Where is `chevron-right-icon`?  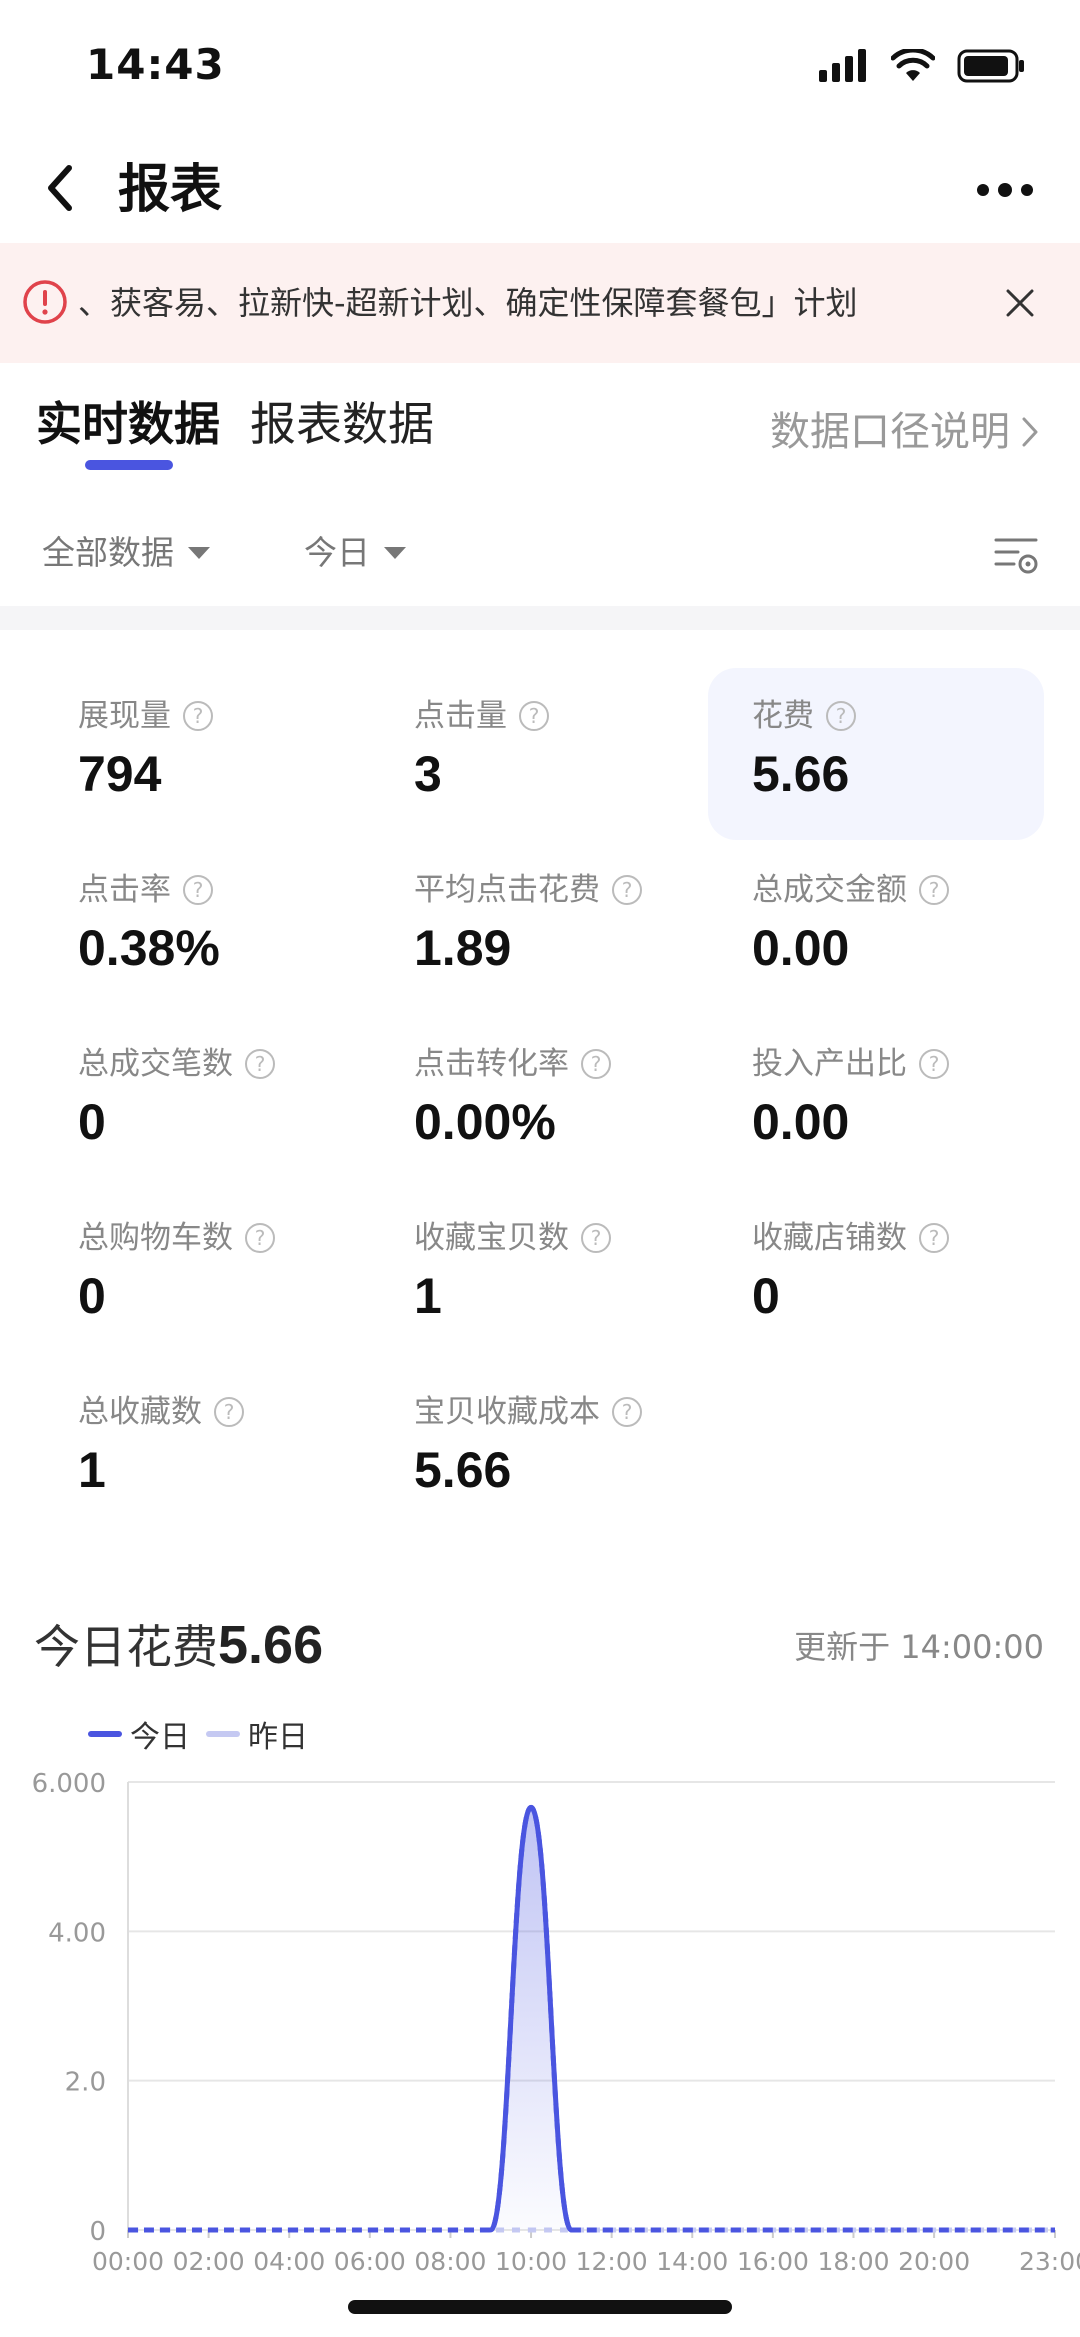 chevron-right-icon is located at coordinates (1030, 432).